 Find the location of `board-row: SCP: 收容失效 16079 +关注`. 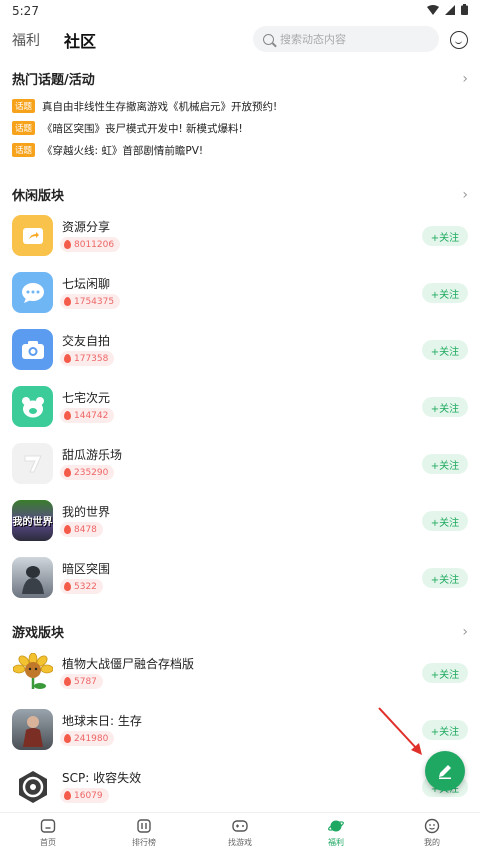

board-row: SCP: 收容失效 16079 +关注 is located at coordinates (240, 788).